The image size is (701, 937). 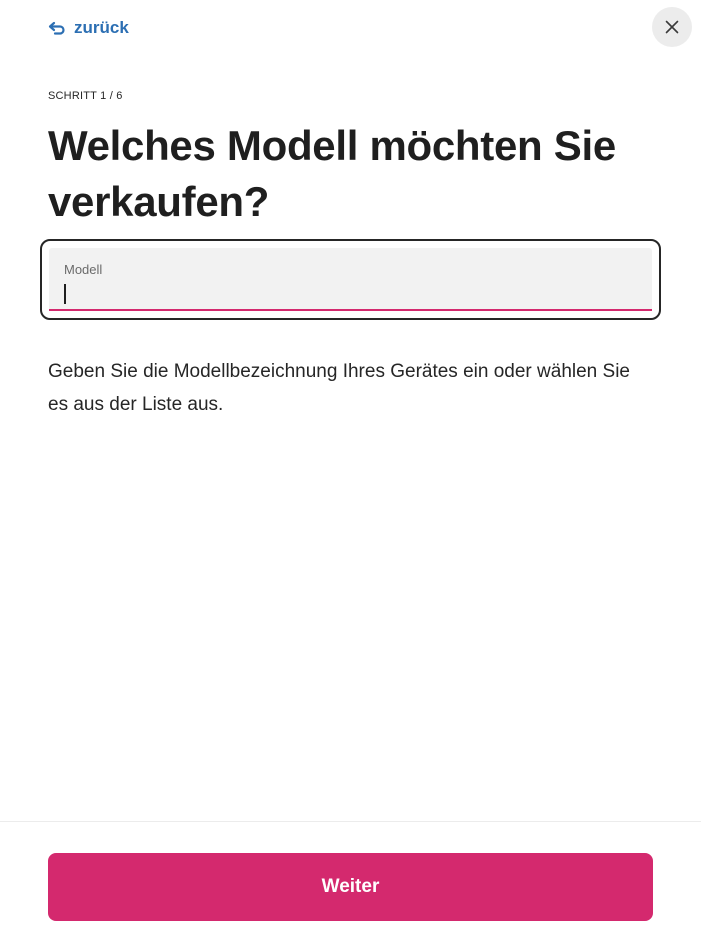 I want to click on back-arrow-icon, so click(x=57, y=28).